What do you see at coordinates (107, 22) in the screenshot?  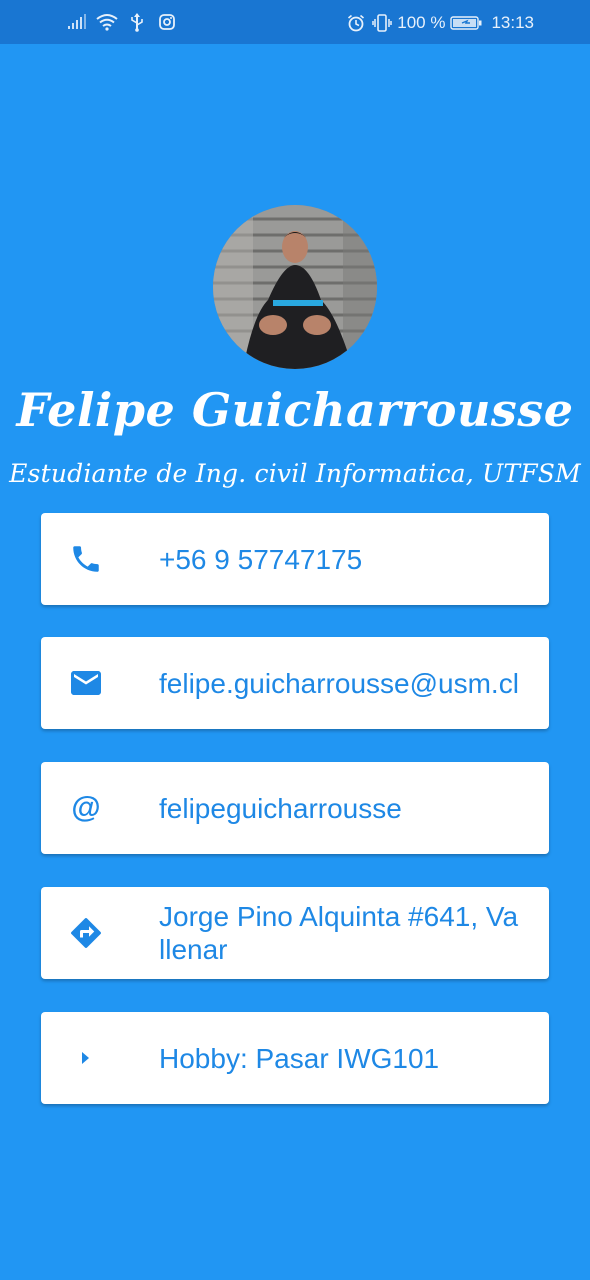 I see `wifi-icon` at bounding box center [107, 22].